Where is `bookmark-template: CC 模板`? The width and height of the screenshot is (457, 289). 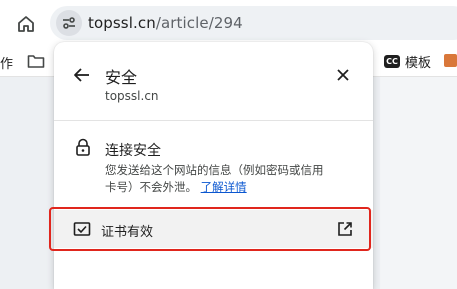 bookmark-template: CC 模板 is located at coordinates (407, 61).